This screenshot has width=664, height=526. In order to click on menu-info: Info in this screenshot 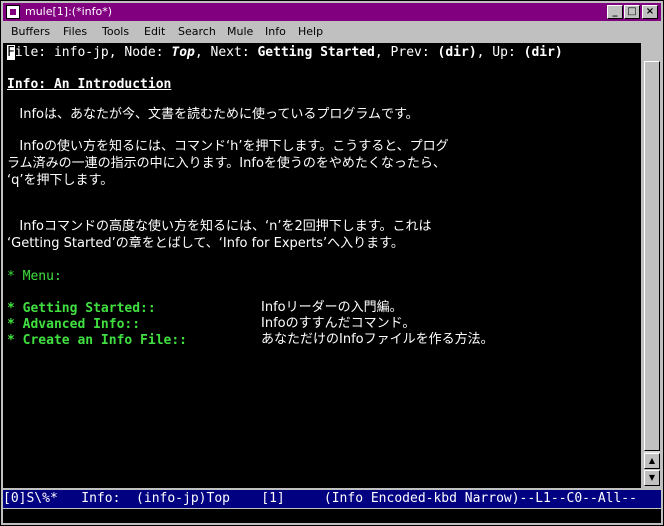, I will do `click(275, 31)`.